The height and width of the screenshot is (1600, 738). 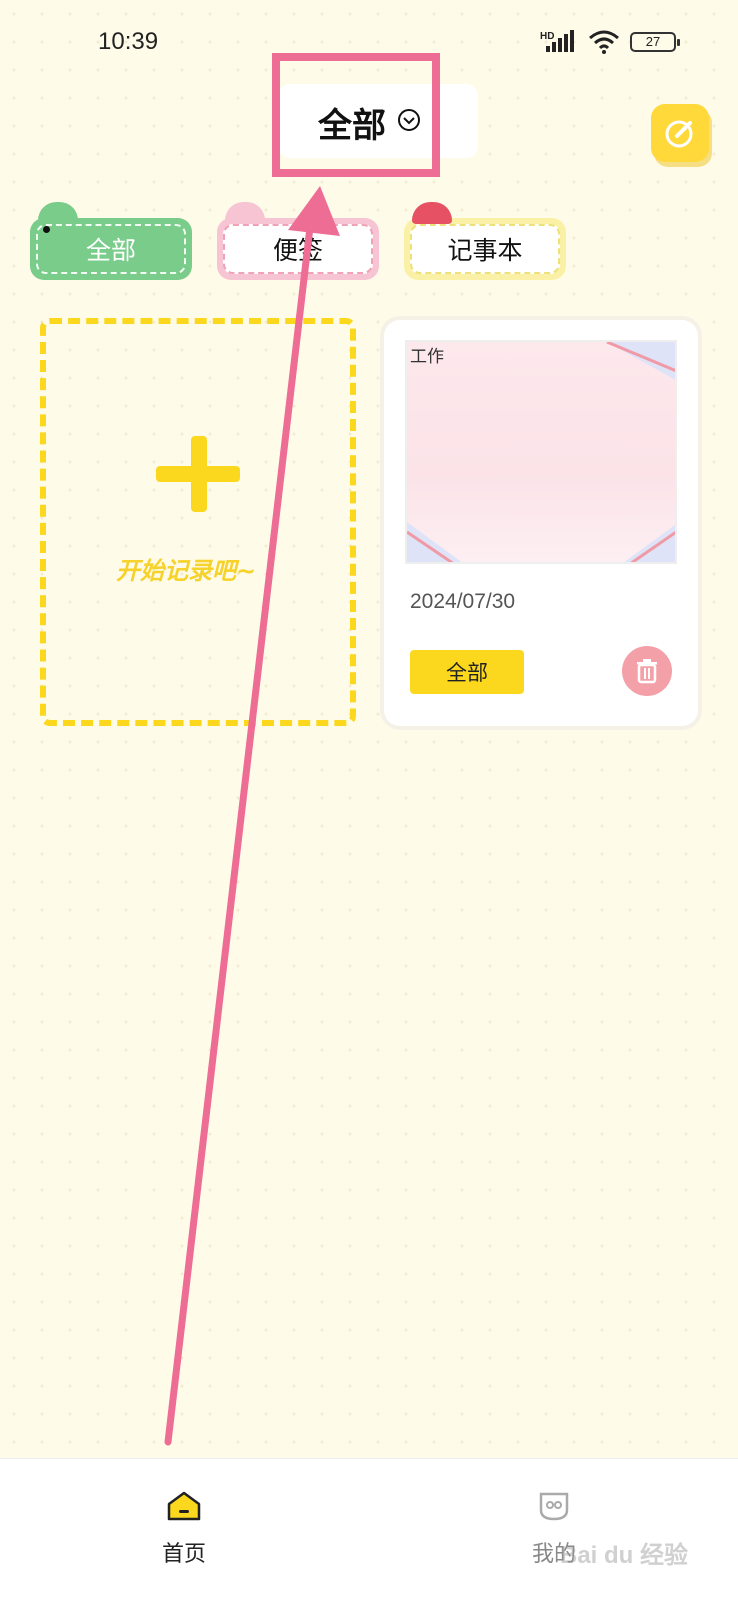 What do you see at coordinates (298, 249) in the screenshot?
I see `tab-label: 便签` at bounding box center [298, 249].